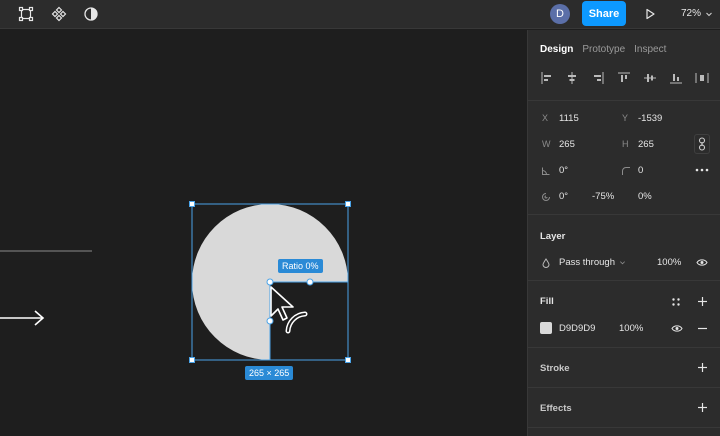 The height and width of the screenshot is (436, 720). Describe the element at coordinates (625, 144) in the screenshot. I see `h-label: H` at that location.